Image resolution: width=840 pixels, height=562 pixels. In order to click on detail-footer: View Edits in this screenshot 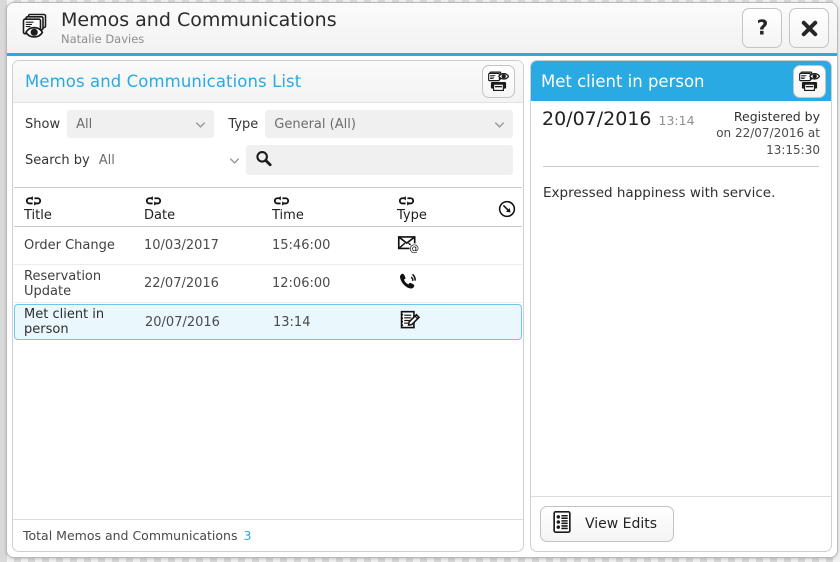, I will do `click(681, 523)`.